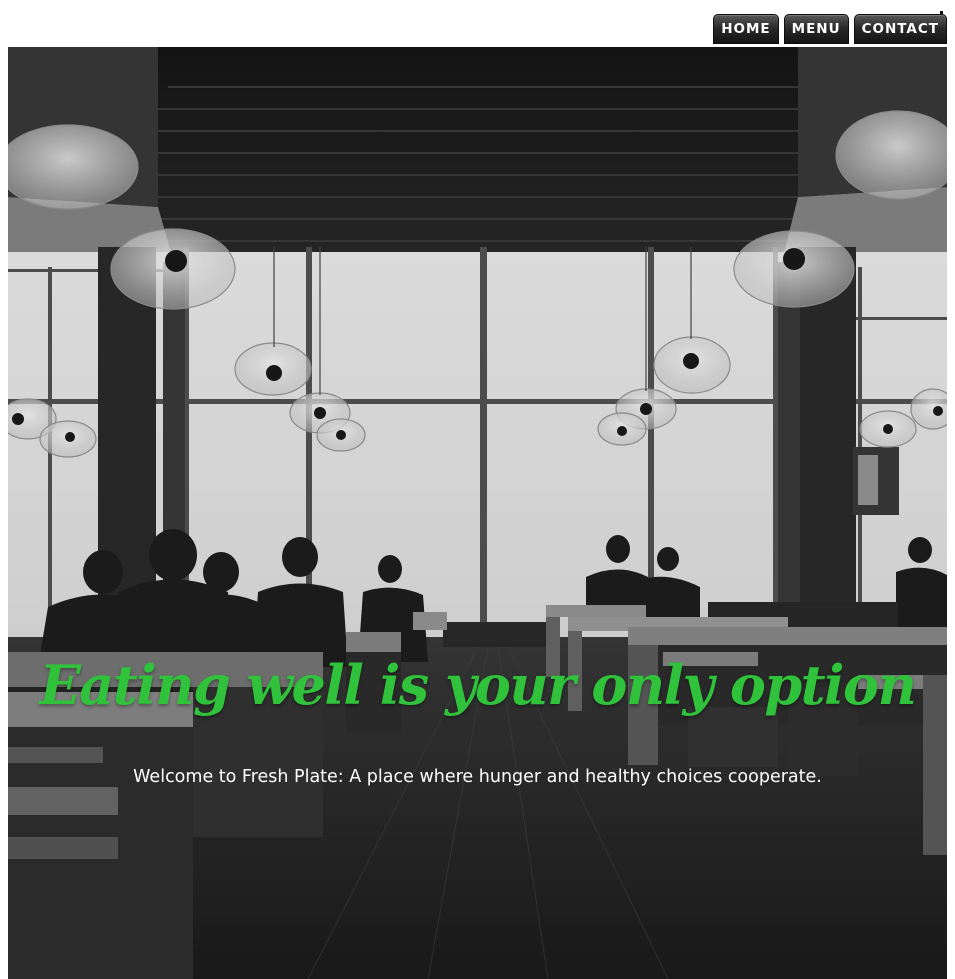  I want to click on nav-home-button: HOME, so click(746, 29).